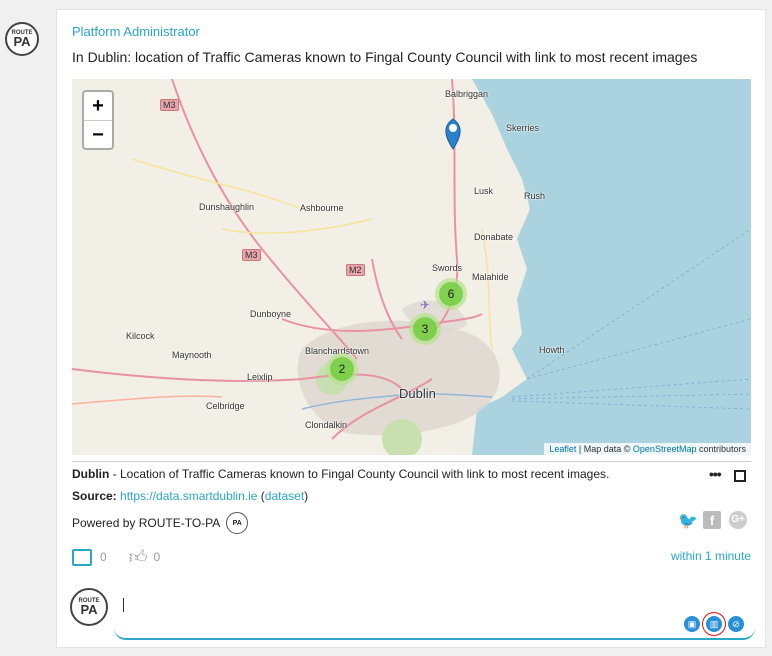 This screenshot has width=772, height=656. I want to click on author-name: Platform Administrator, so click(136, 31).